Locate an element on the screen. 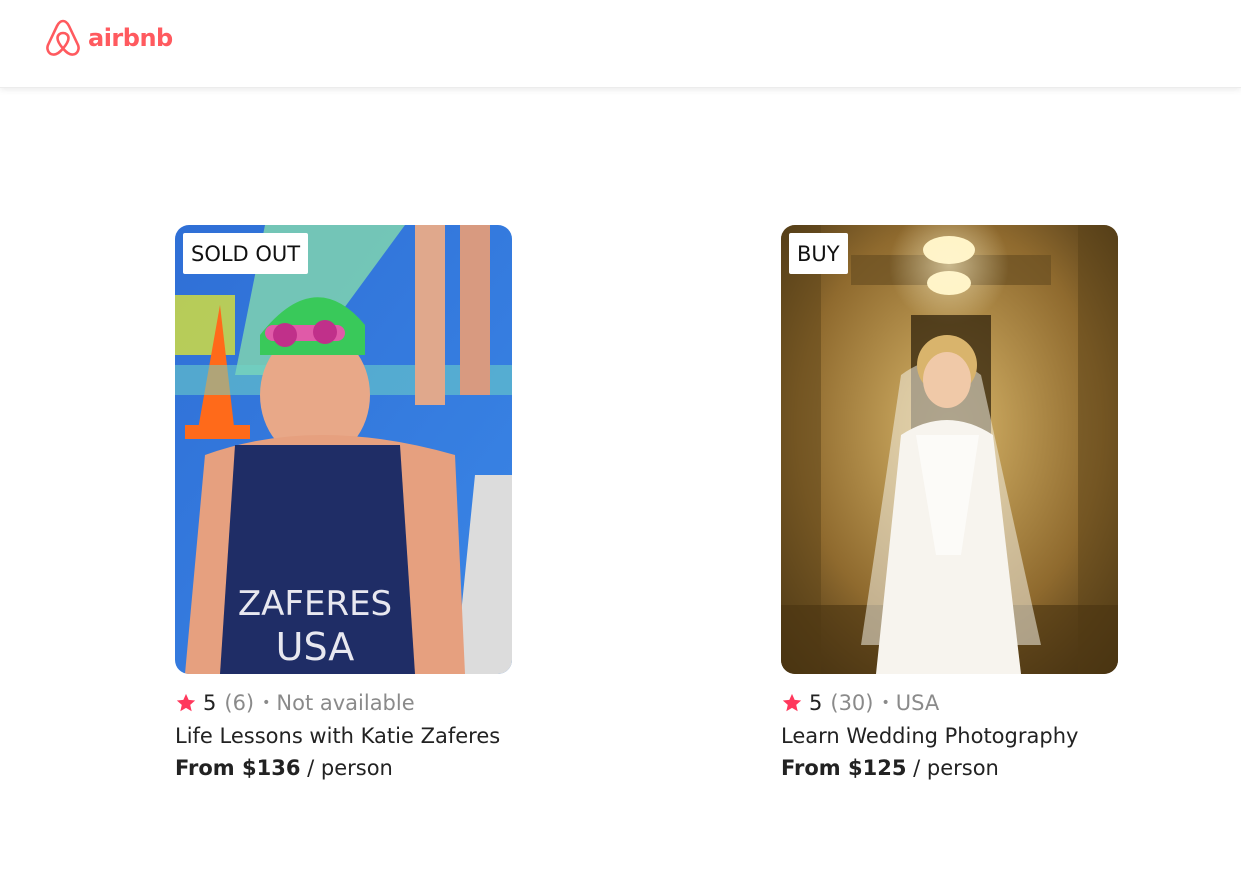  brand-wordmark: airbnb is located at coordinates (130, 38).